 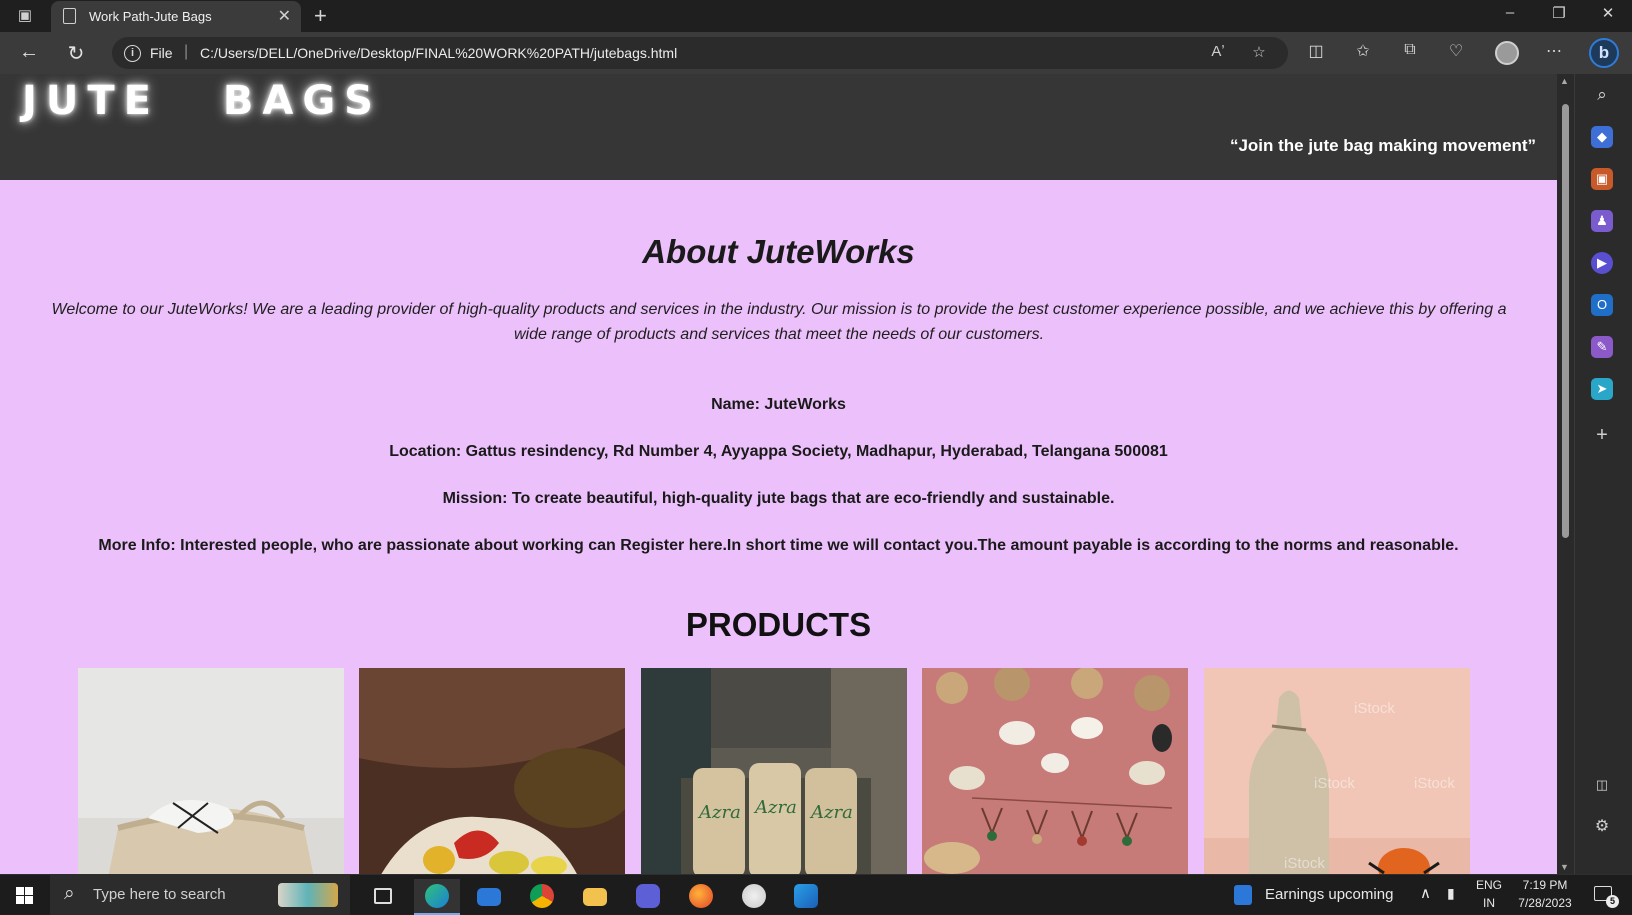 I want to click on search-icon: ⌕, so click(x=69, y=893).